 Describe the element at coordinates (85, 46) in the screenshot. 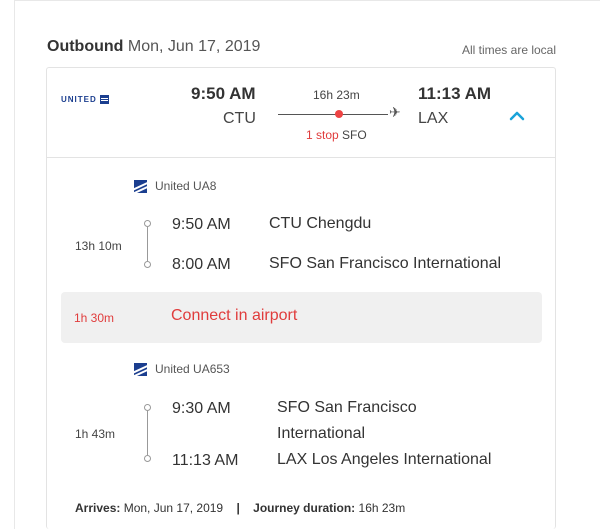

I see `direction-label: Outbound` at that location.